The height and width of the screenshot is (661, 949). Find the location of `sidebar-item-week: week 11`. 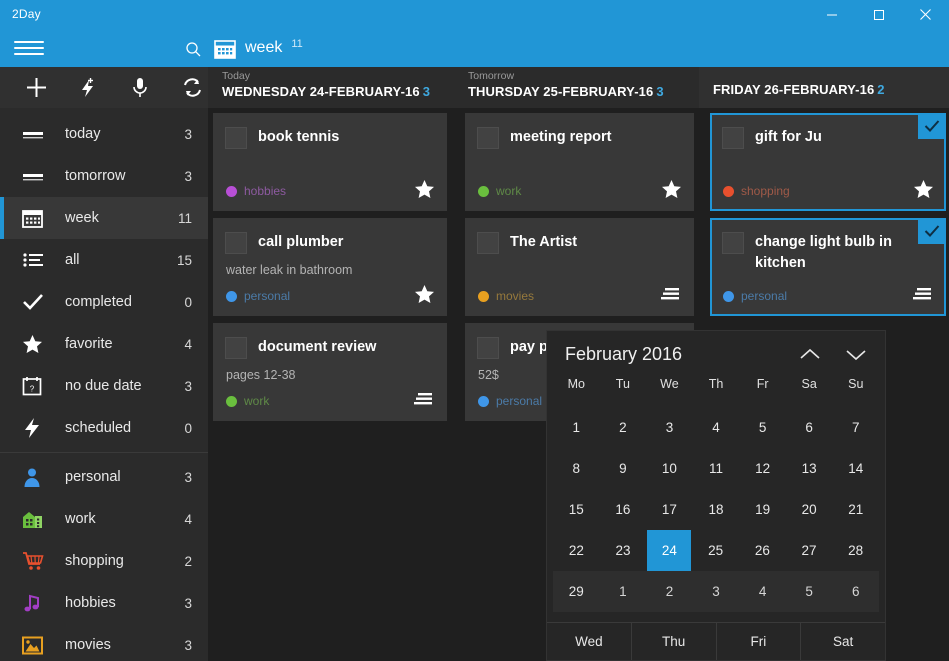

sidebar-item-week: week 11 is located at coordinates (104, 218).